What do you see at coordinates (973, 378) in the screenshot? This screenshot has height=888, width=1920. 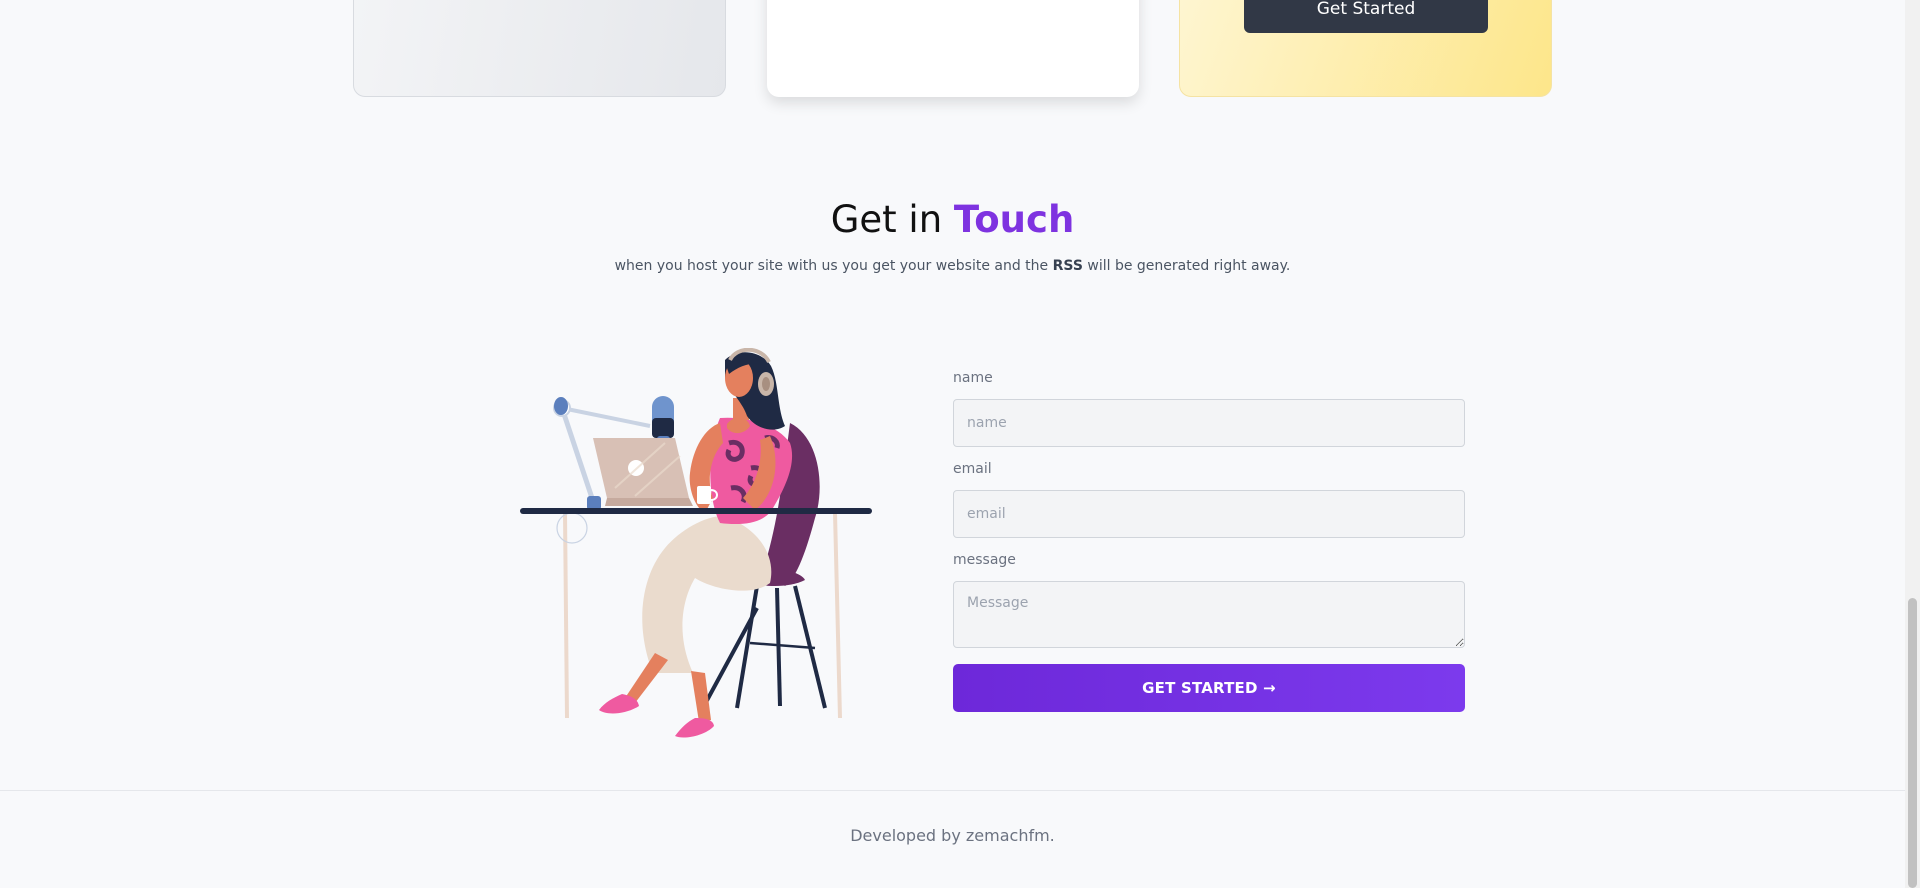 I see `name-label: name` at bounding box center [973, 378].